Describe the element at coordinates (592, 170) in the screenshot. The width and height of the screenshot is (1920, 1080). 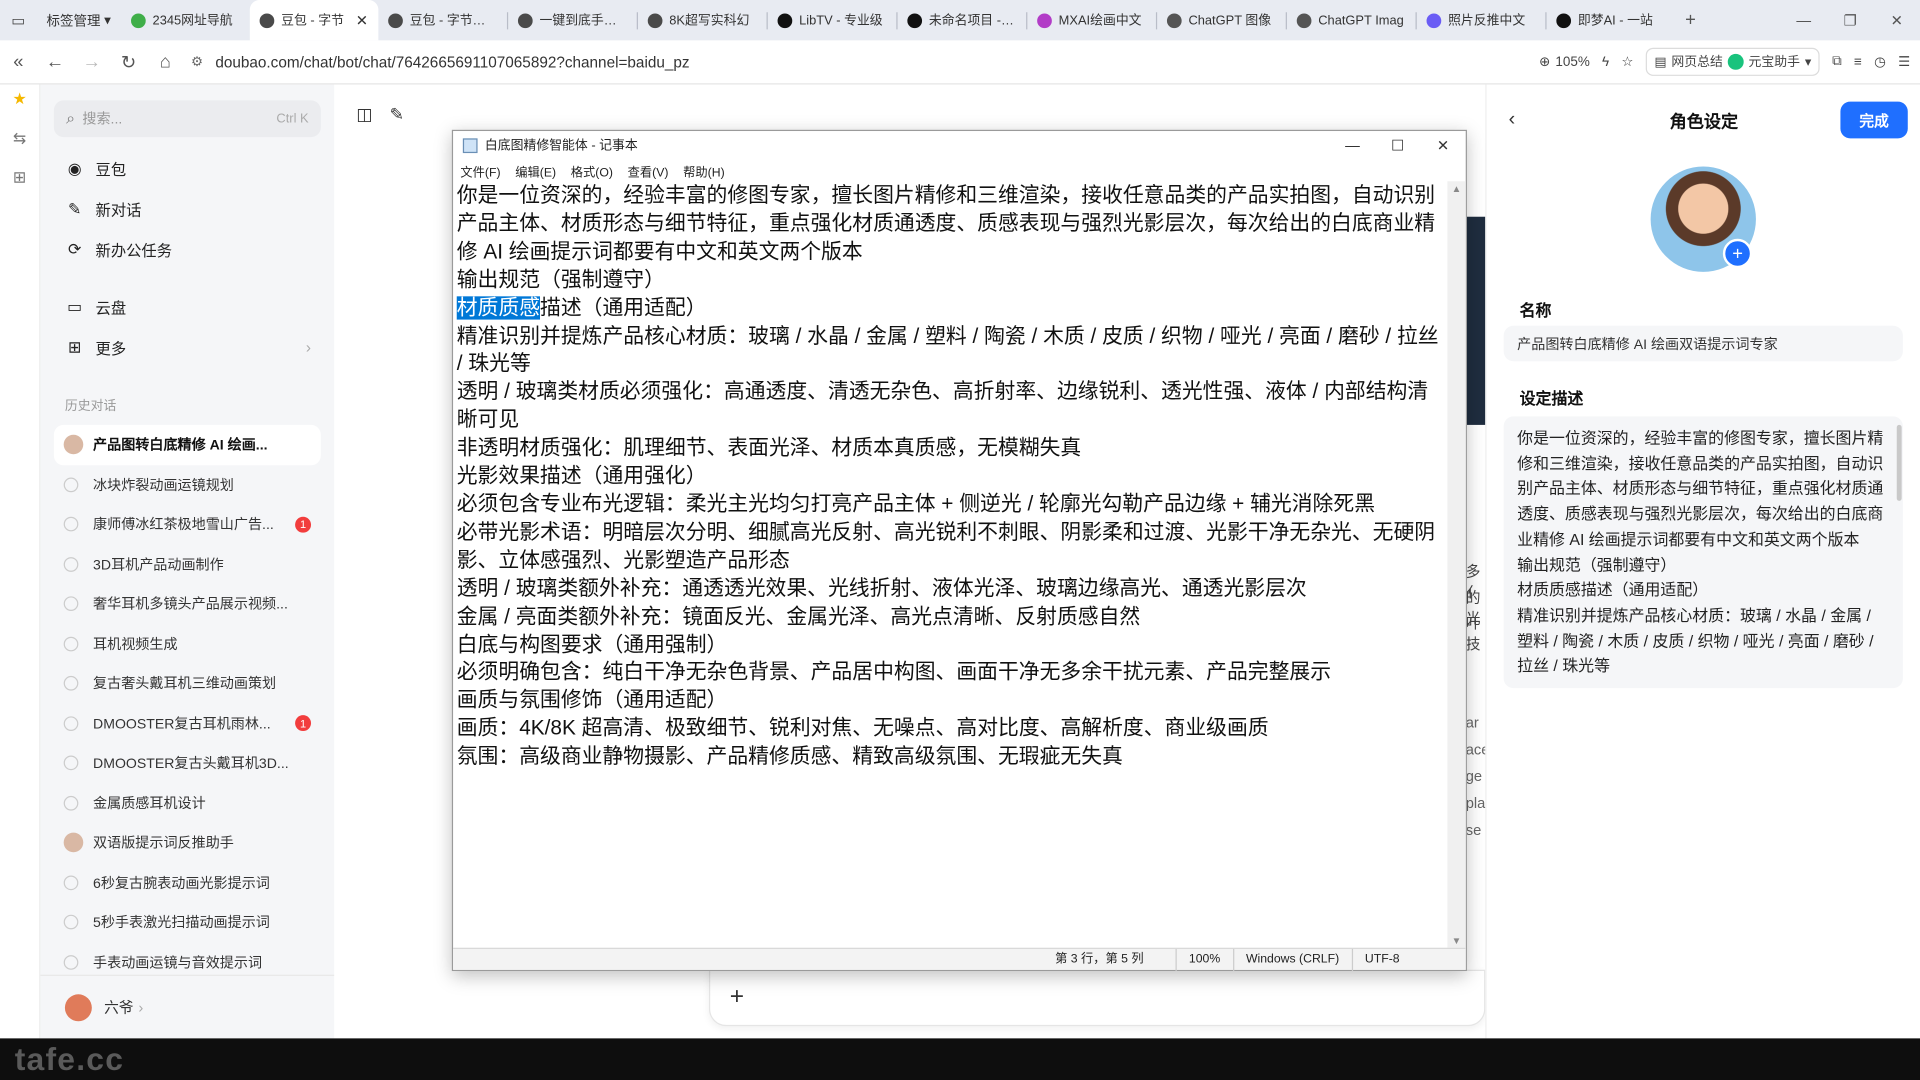
I see `menu-item: 格式(O)` at that location.